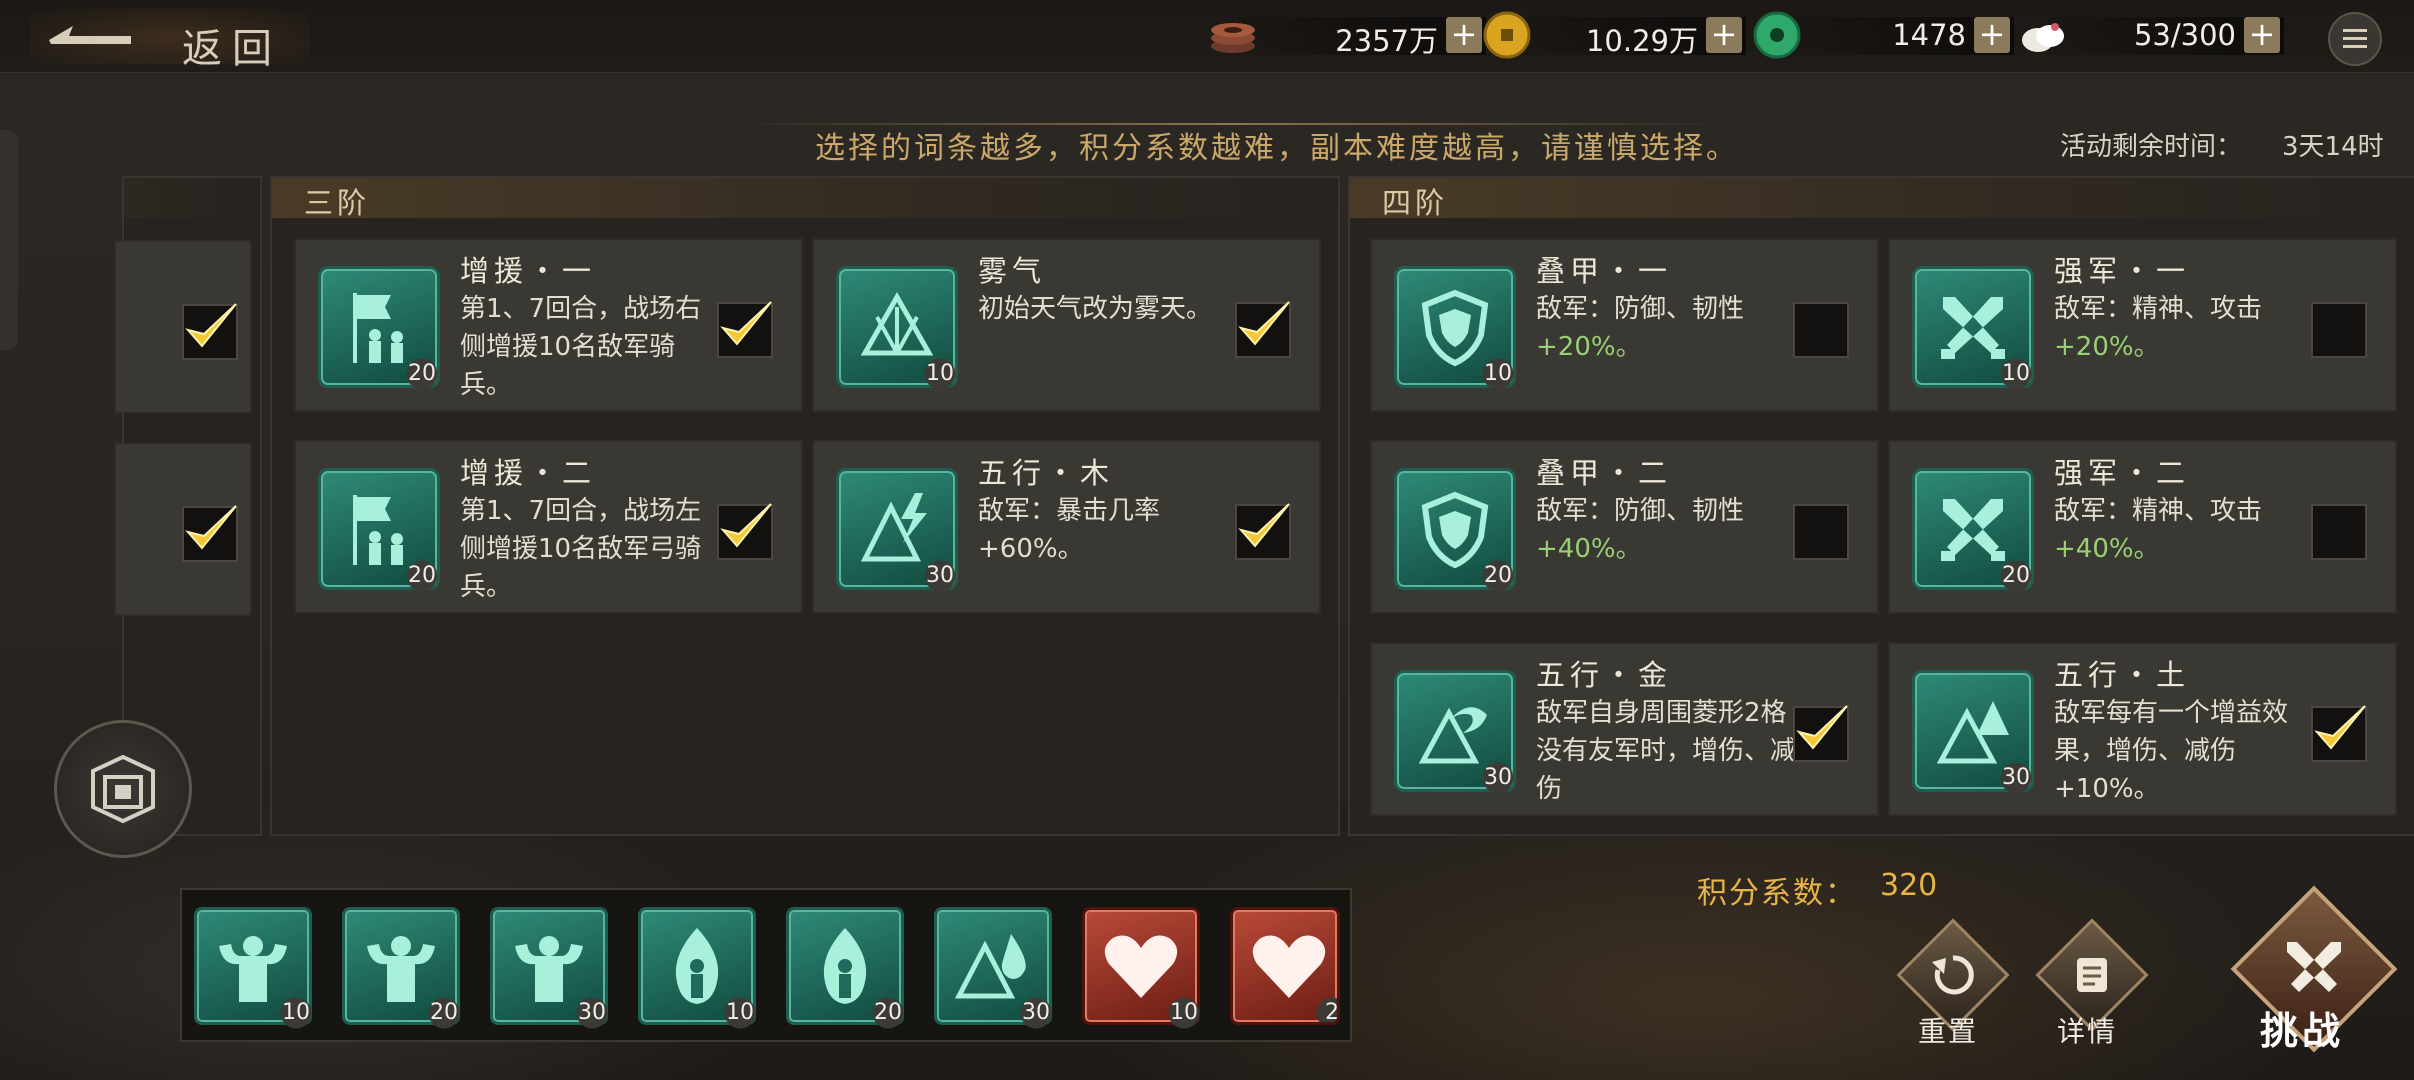 The image size is (2414, 1080). Describe the element at coordinates (1973, 531) in the screenshot. I see `crossed-swords-icon: 20` at that location.